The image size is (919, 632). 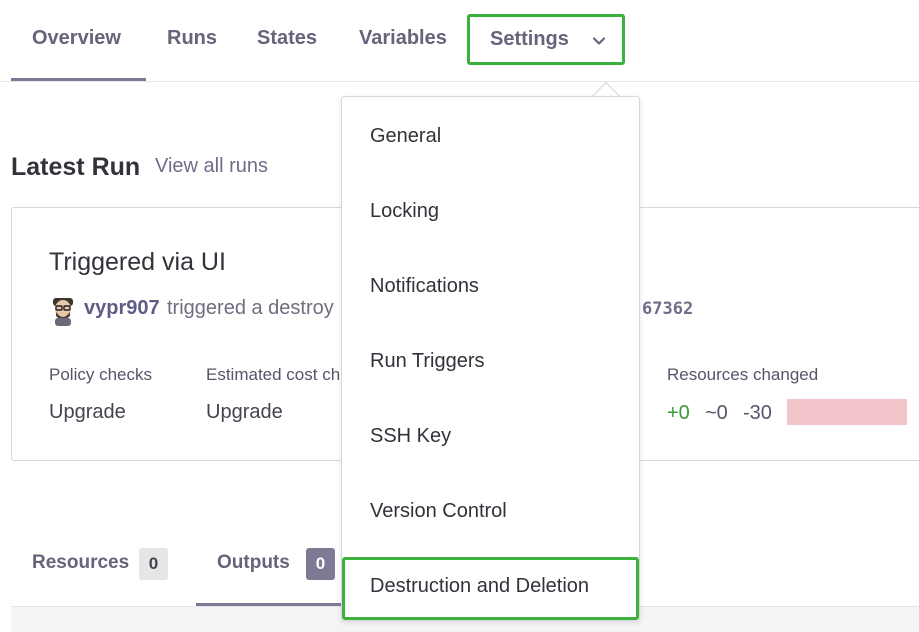 I want to click on menu-item-general: General, so click(x=405, y=136).